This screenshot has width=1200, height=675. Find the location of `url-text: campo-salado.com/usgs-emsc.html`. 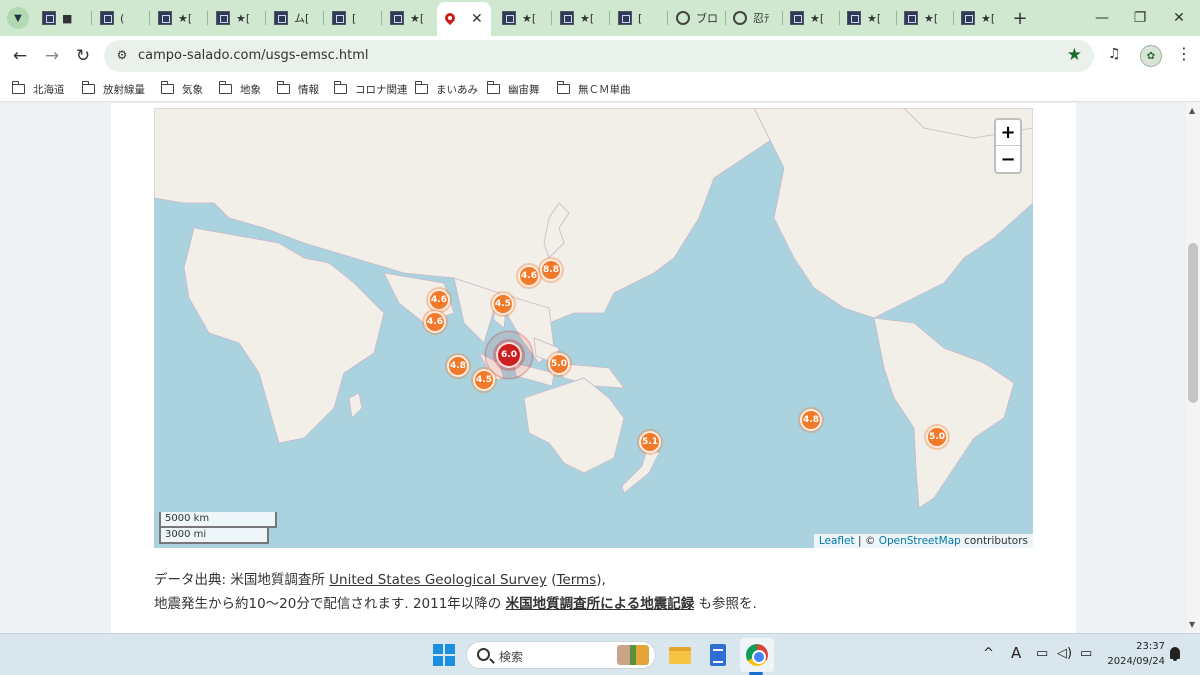

url-text: campo-salado.com/usgs-emsc.html is located at coordinates (253, 55).